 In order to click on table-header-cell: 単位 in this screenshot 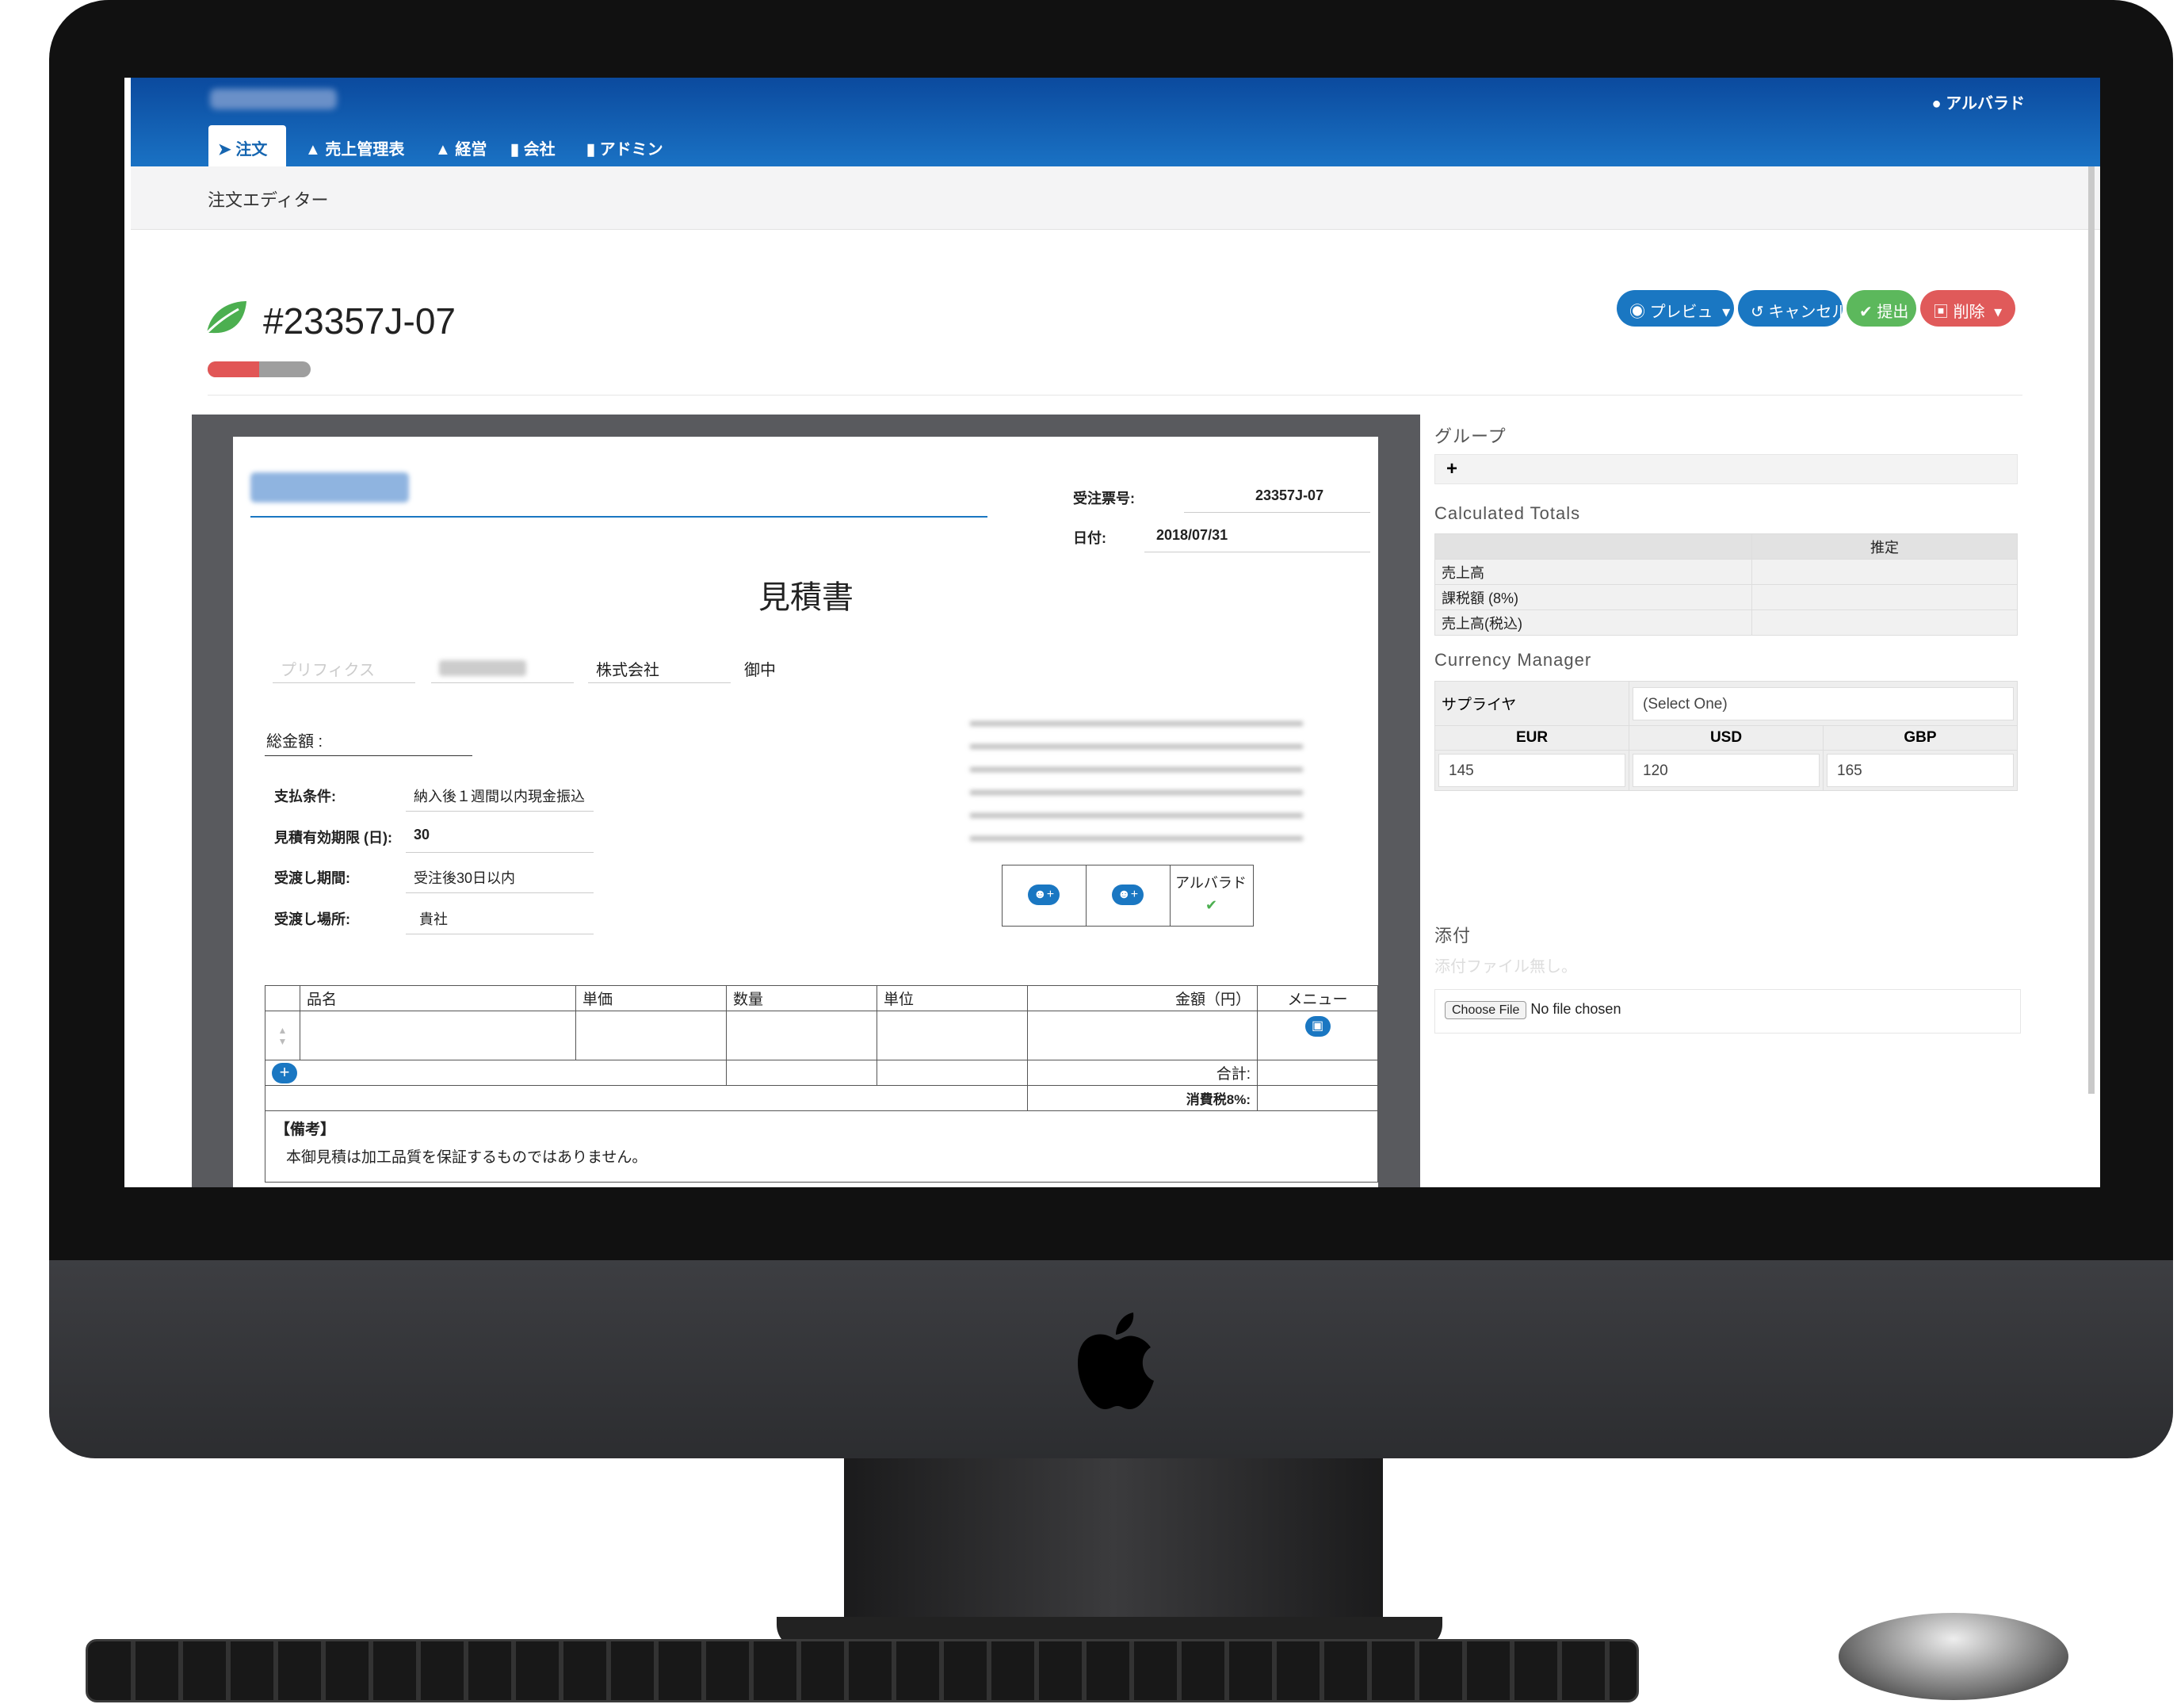, I will do `click(952, 998)`.